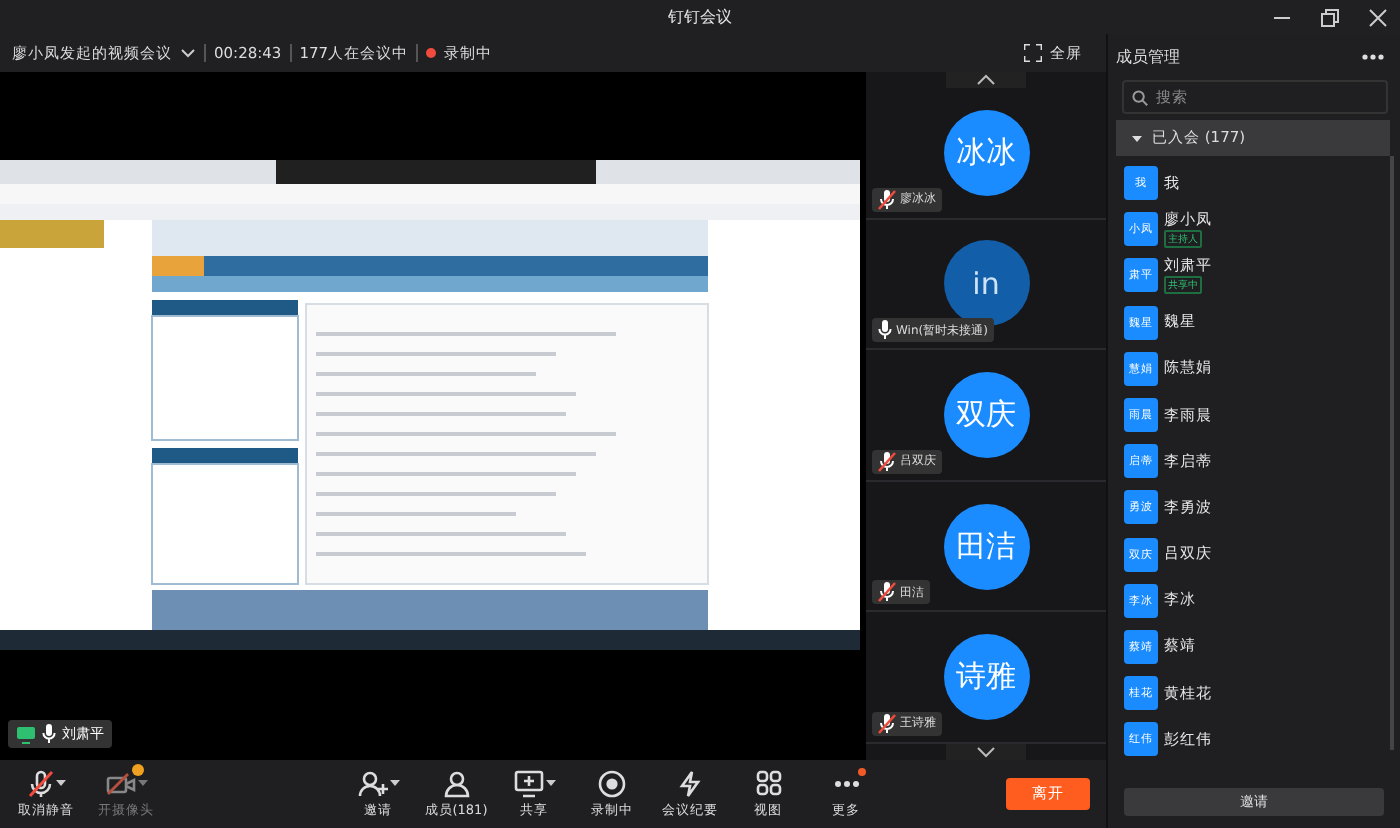  What do you see at coordinates (120, 783) in the screenshot?
I see `camera-off-icon` at bounding box center [120, 783].